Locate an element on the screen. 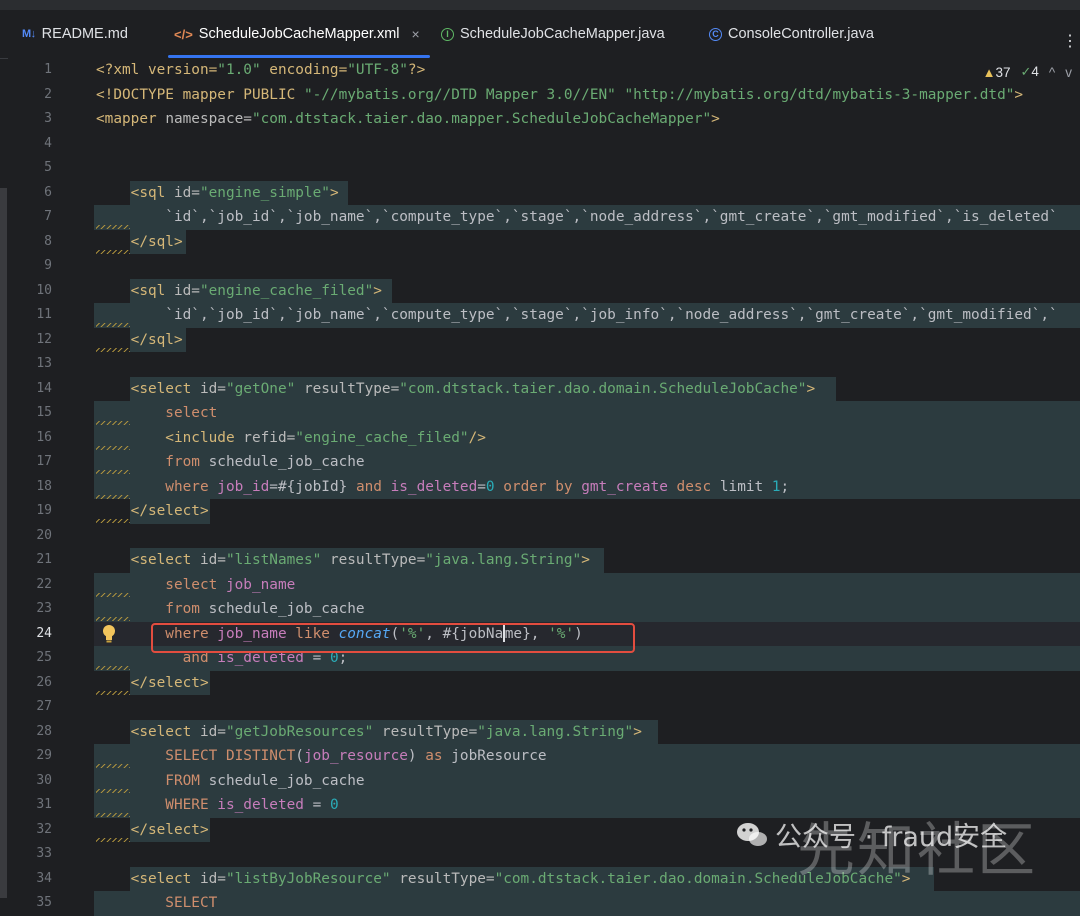 Image resolution: width=1080 pixels, height=916 pixels. typo-count: ✓4 is located at coordinates (1029, 72).